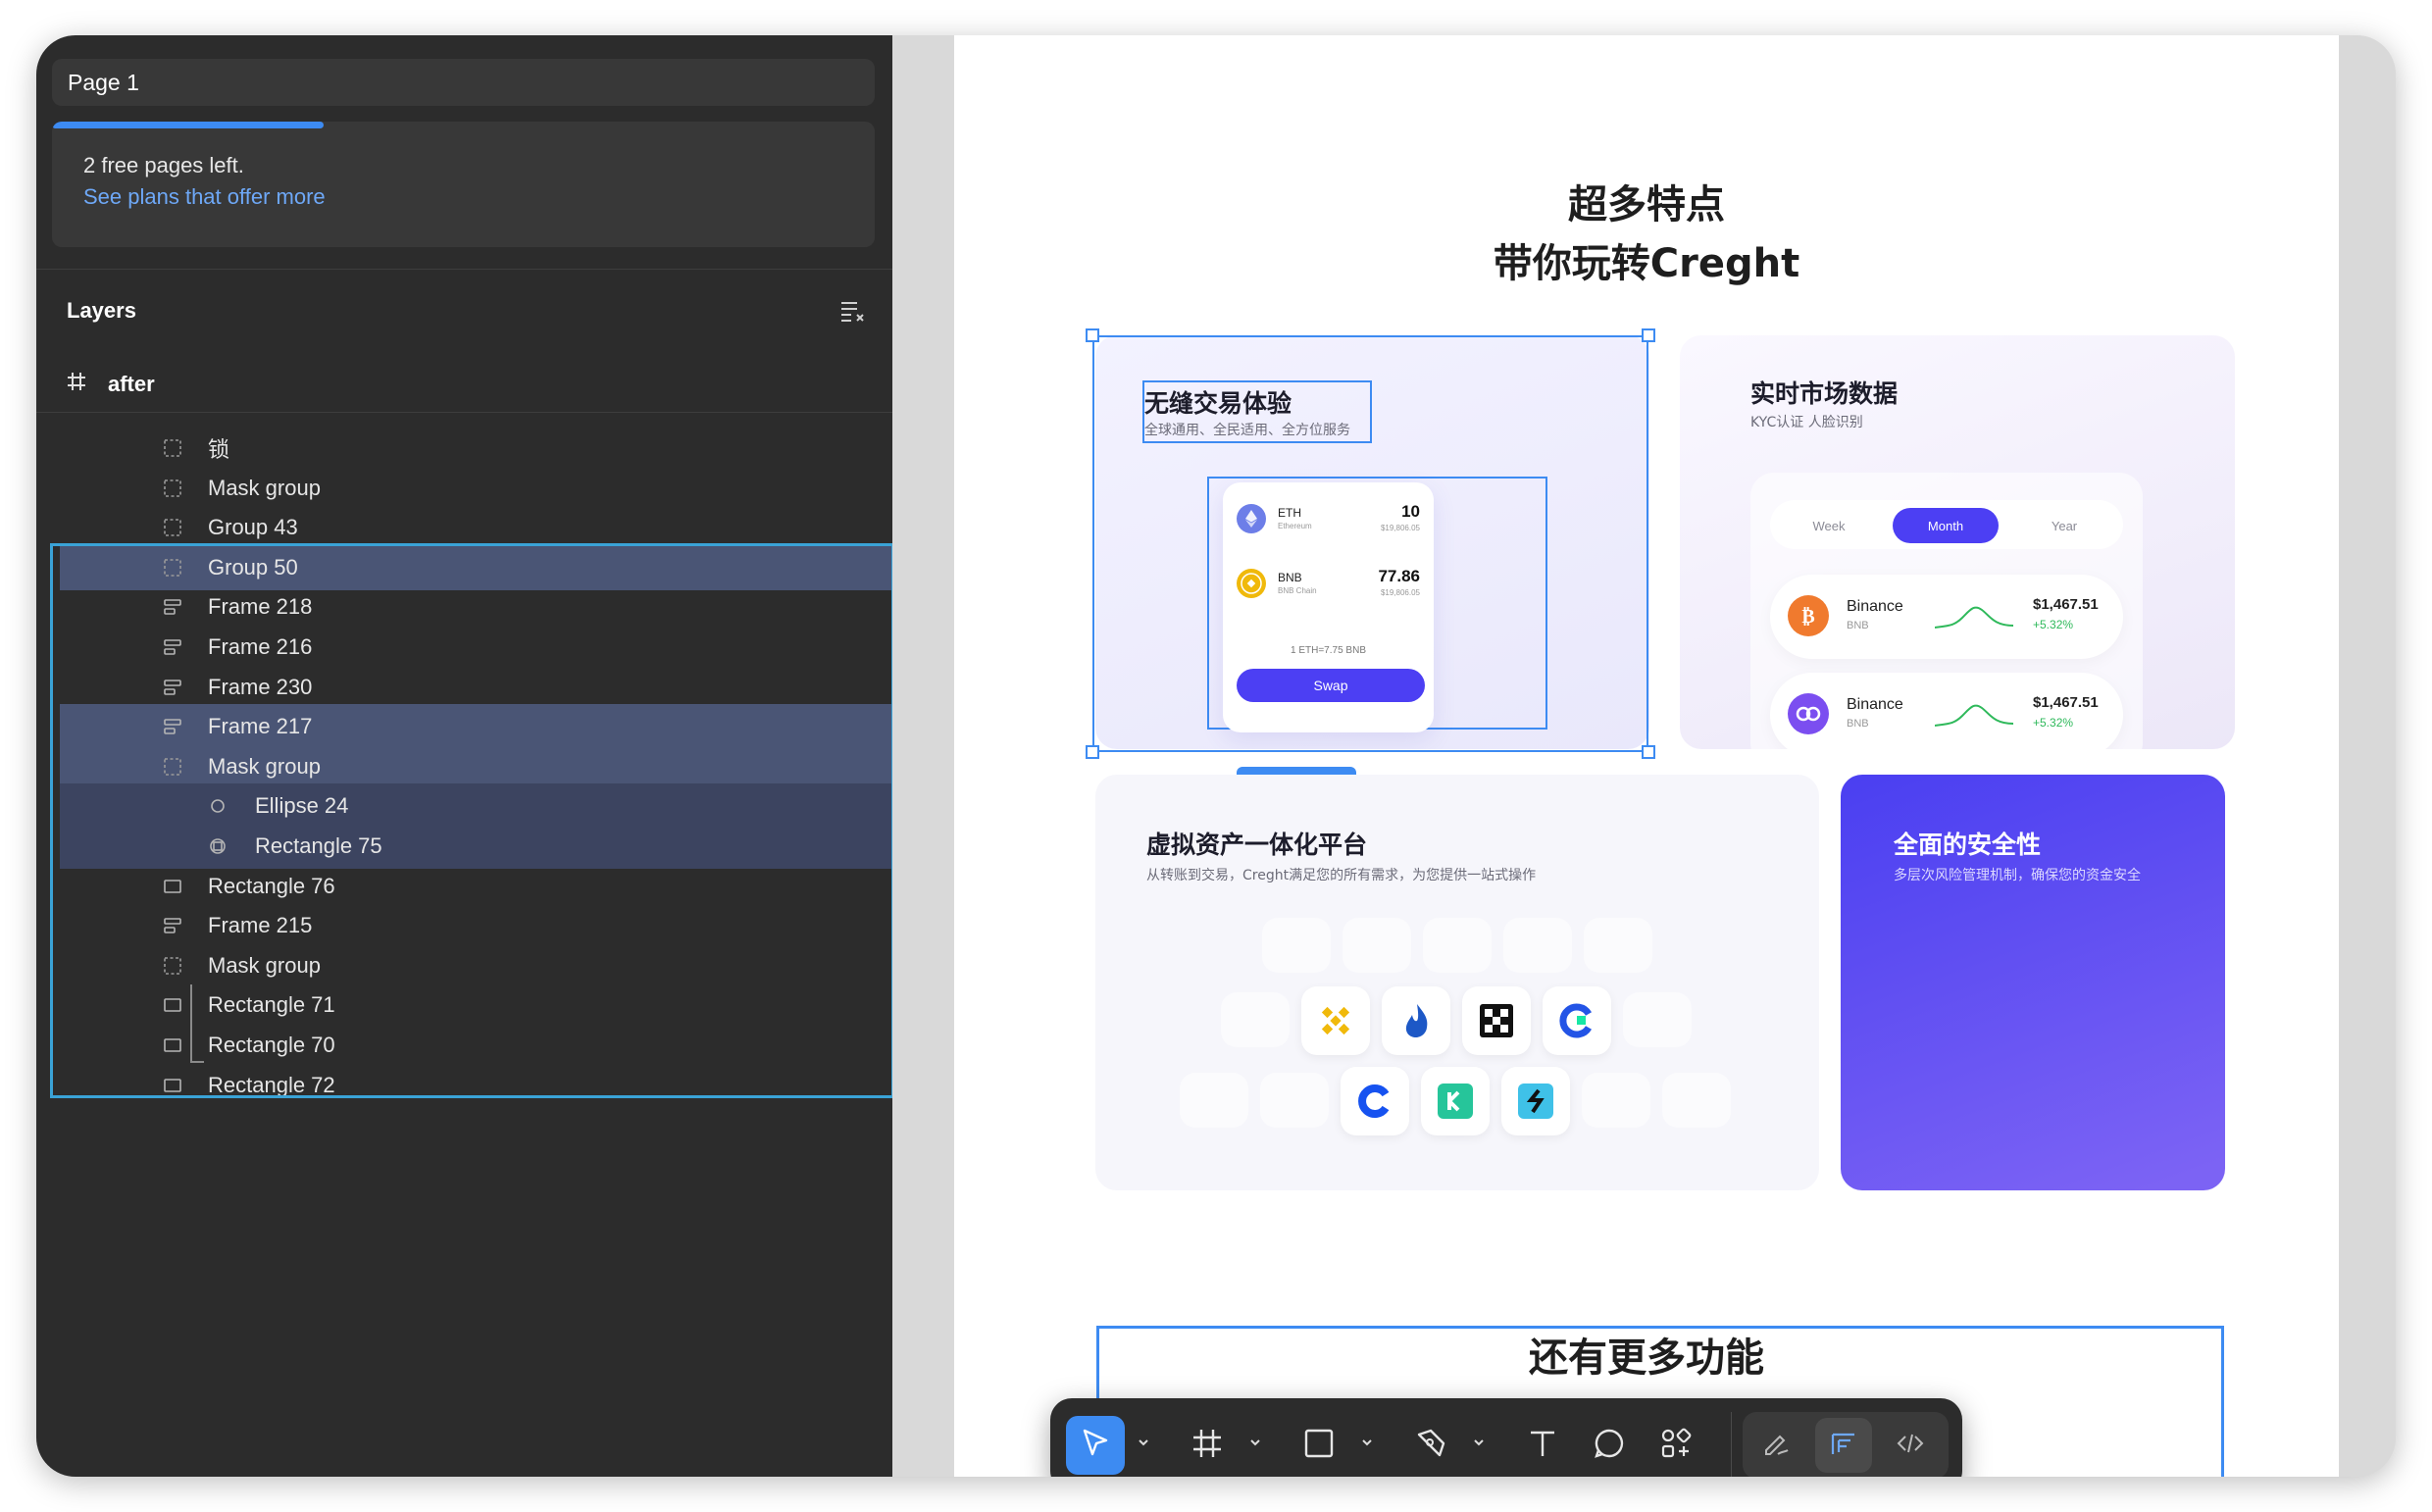 The height and width of the screenshot is (1512, 2432). I want to click on bnb-name: BNB Chain, so click(1297, 590).